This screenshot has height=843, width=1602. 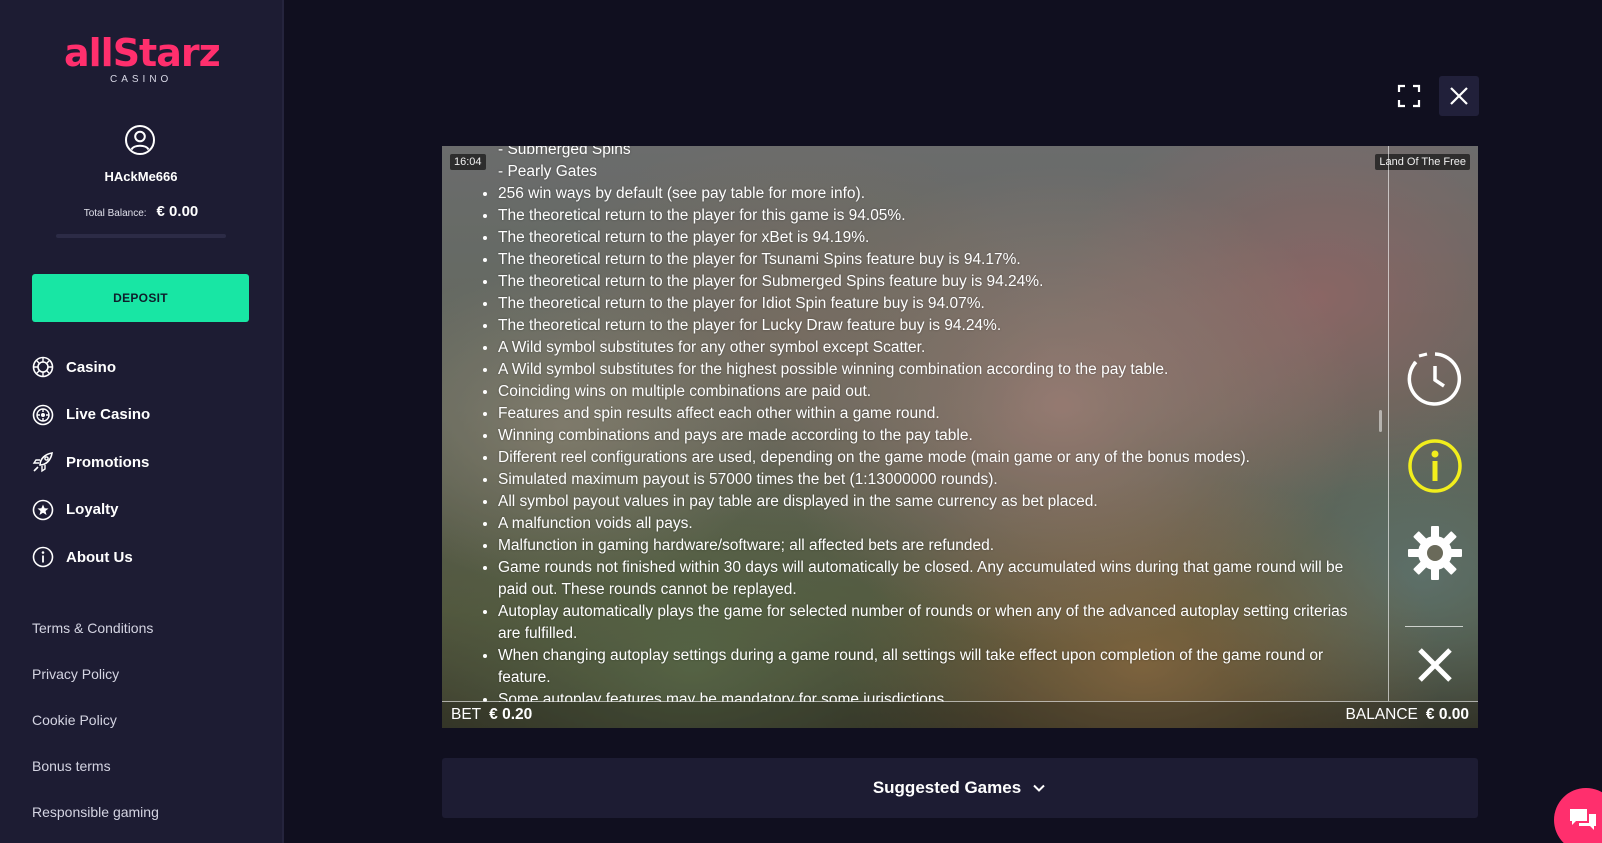 I want to click on settings-button, so click(x=1435, y=553).